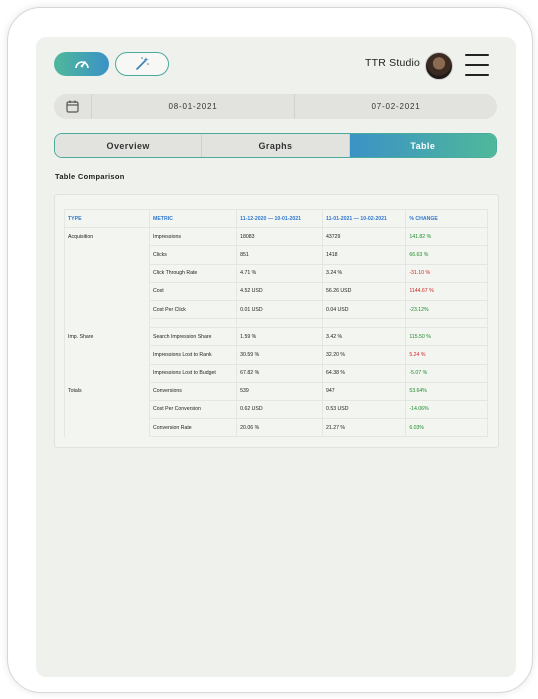 The height and width of the screenshot is (699, 538). I want to click on cell-period-1: 4.71 %, so click(279, 273).